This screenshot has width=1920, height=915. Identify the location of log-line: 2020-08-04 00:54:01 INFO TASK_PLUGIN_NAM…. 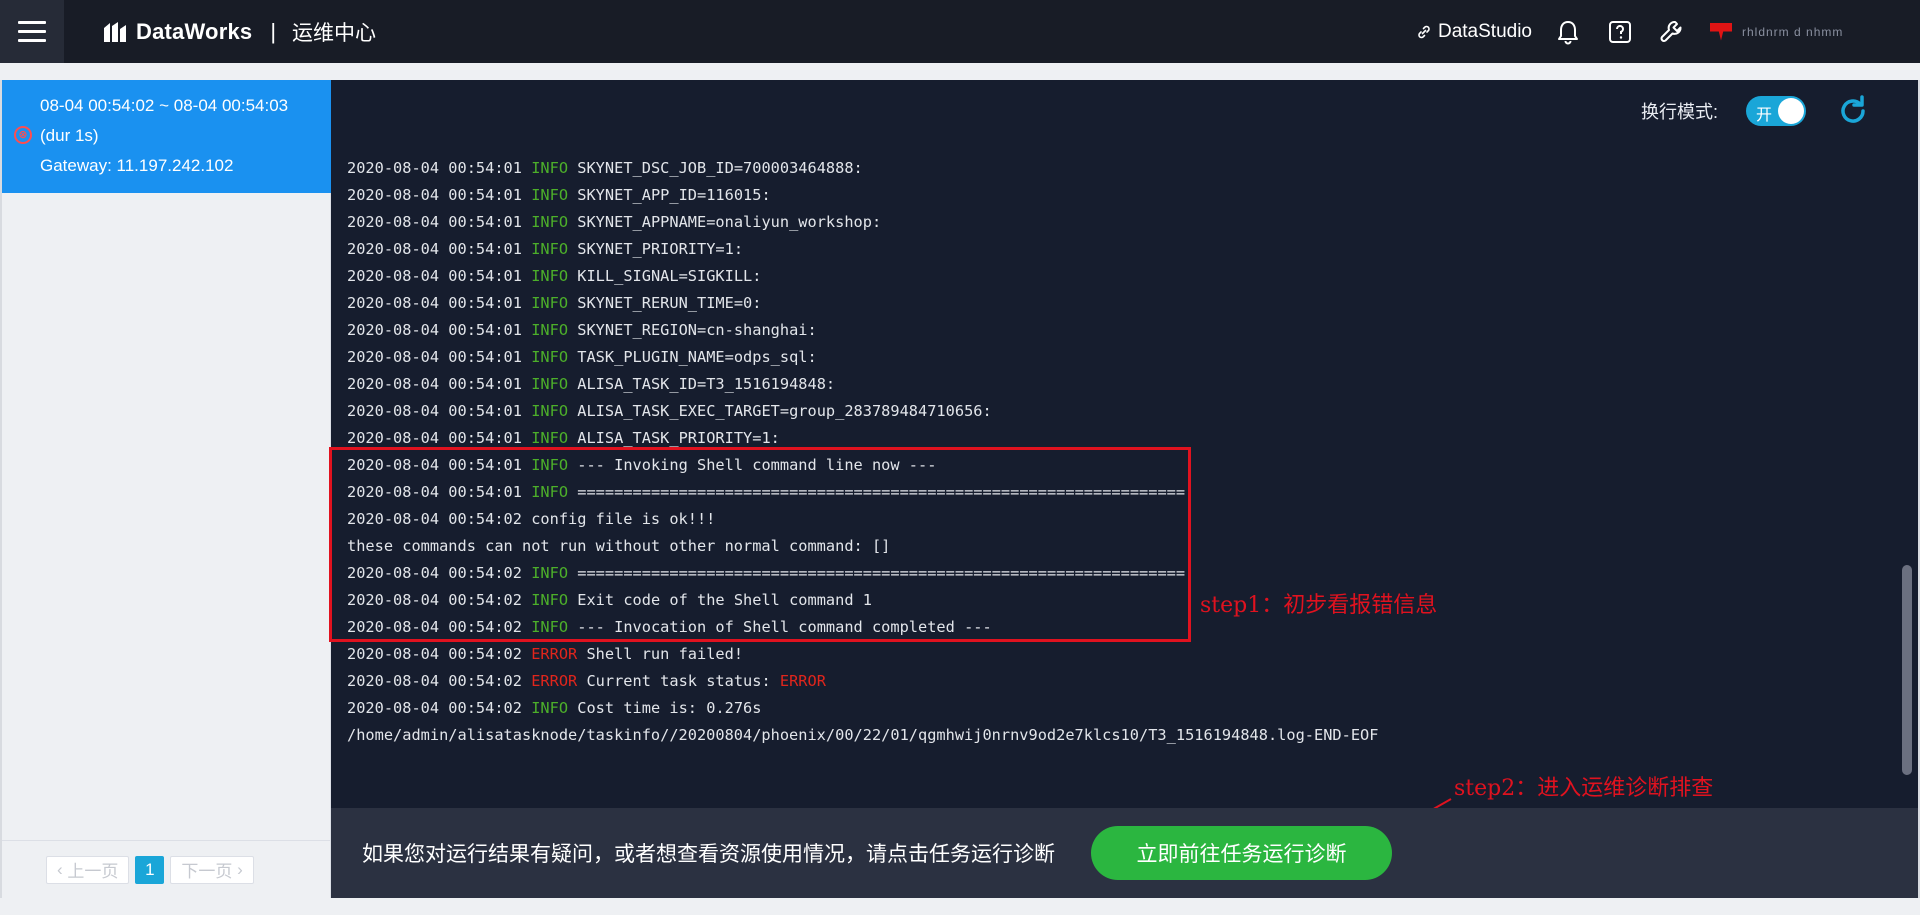
(862, 357).